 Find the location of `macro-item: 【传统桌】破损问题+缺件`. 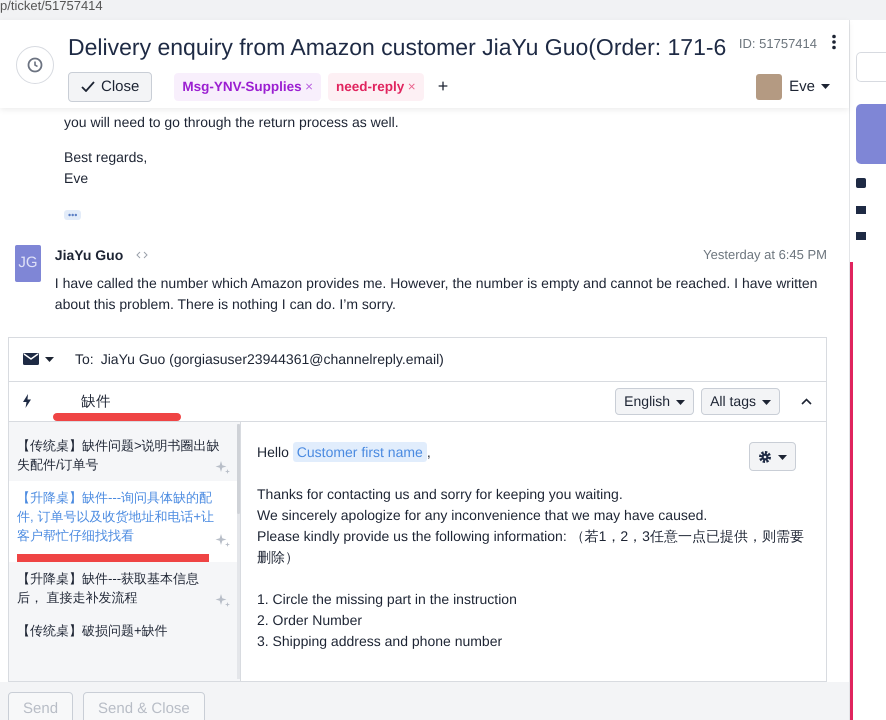

macro-item: 【传统桌】破损问题+缺件 is located at coordinates (123, 630).